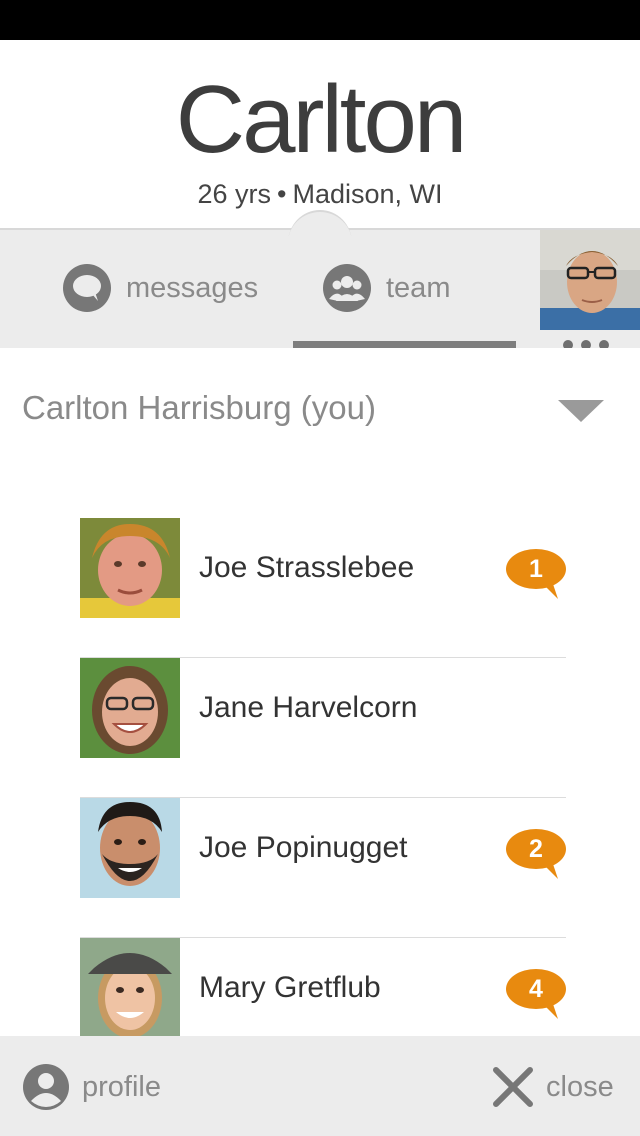 The width and height of the screenshot is (640, 1136). I want to click on profile-button: profile, so click(91, 1087).